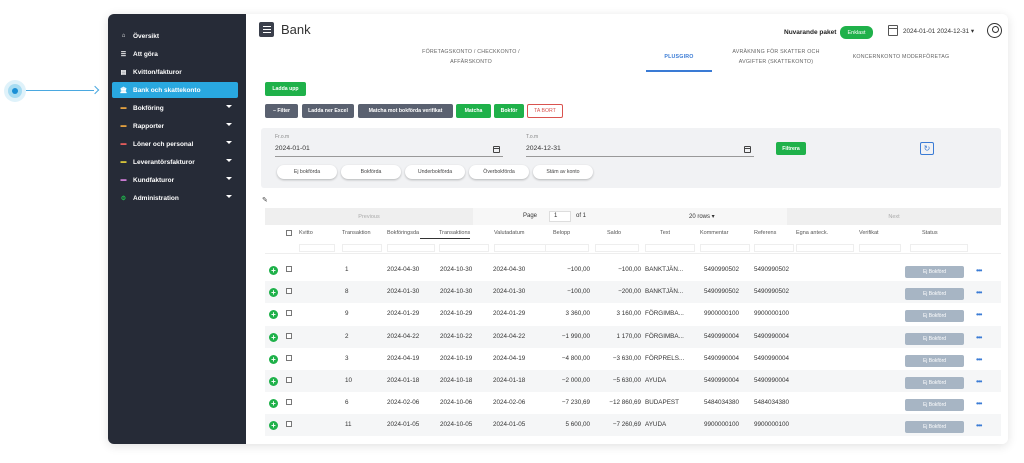  What do you see at coordinates (175, 108) in the screenshot?
I see `sidebar-item-bokföring: ▬ Bokföring` at bounding box center [175, 108].